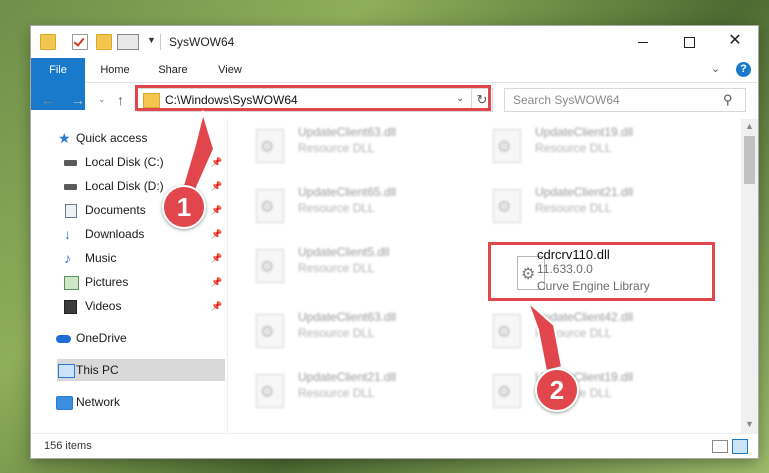 The width and height of the screenshot is (769, 473). I want to click on search-box: Search SysWOW64 ⚲, so click(625, 100).